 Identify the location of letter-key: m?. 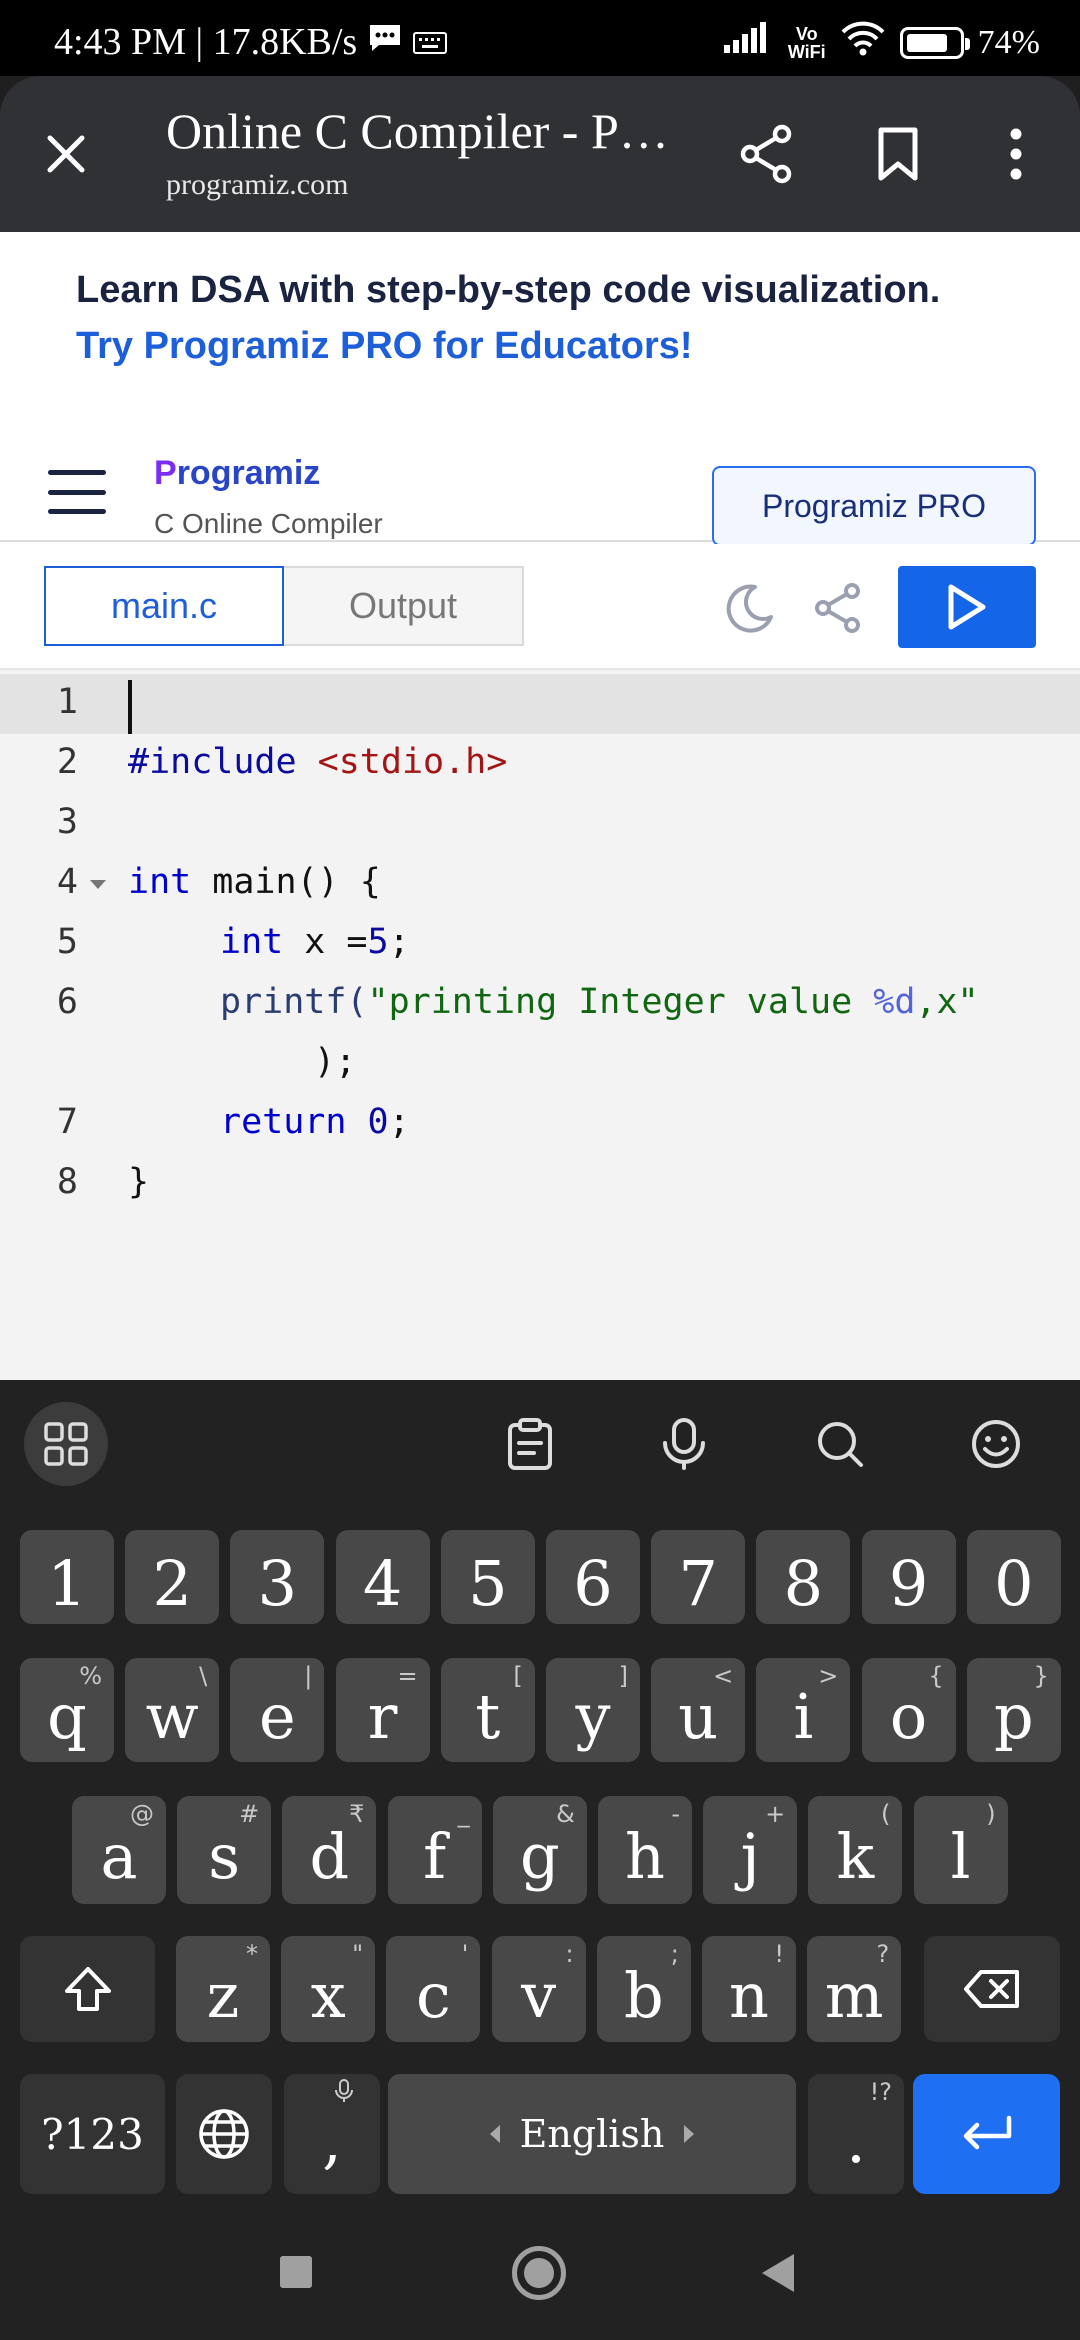
(854, 1989).